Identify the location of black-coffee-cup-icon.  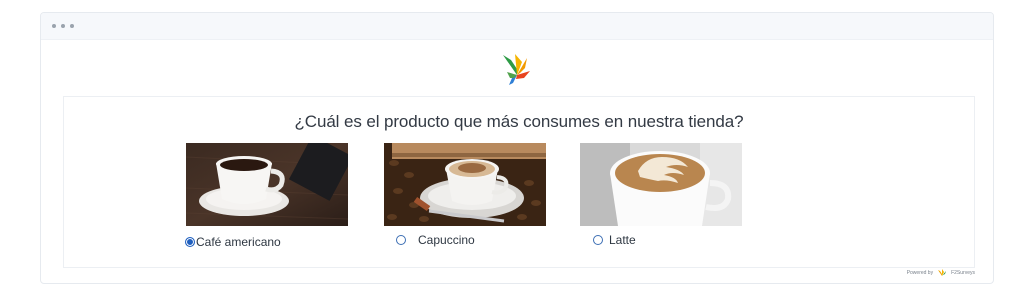
(267, 184).